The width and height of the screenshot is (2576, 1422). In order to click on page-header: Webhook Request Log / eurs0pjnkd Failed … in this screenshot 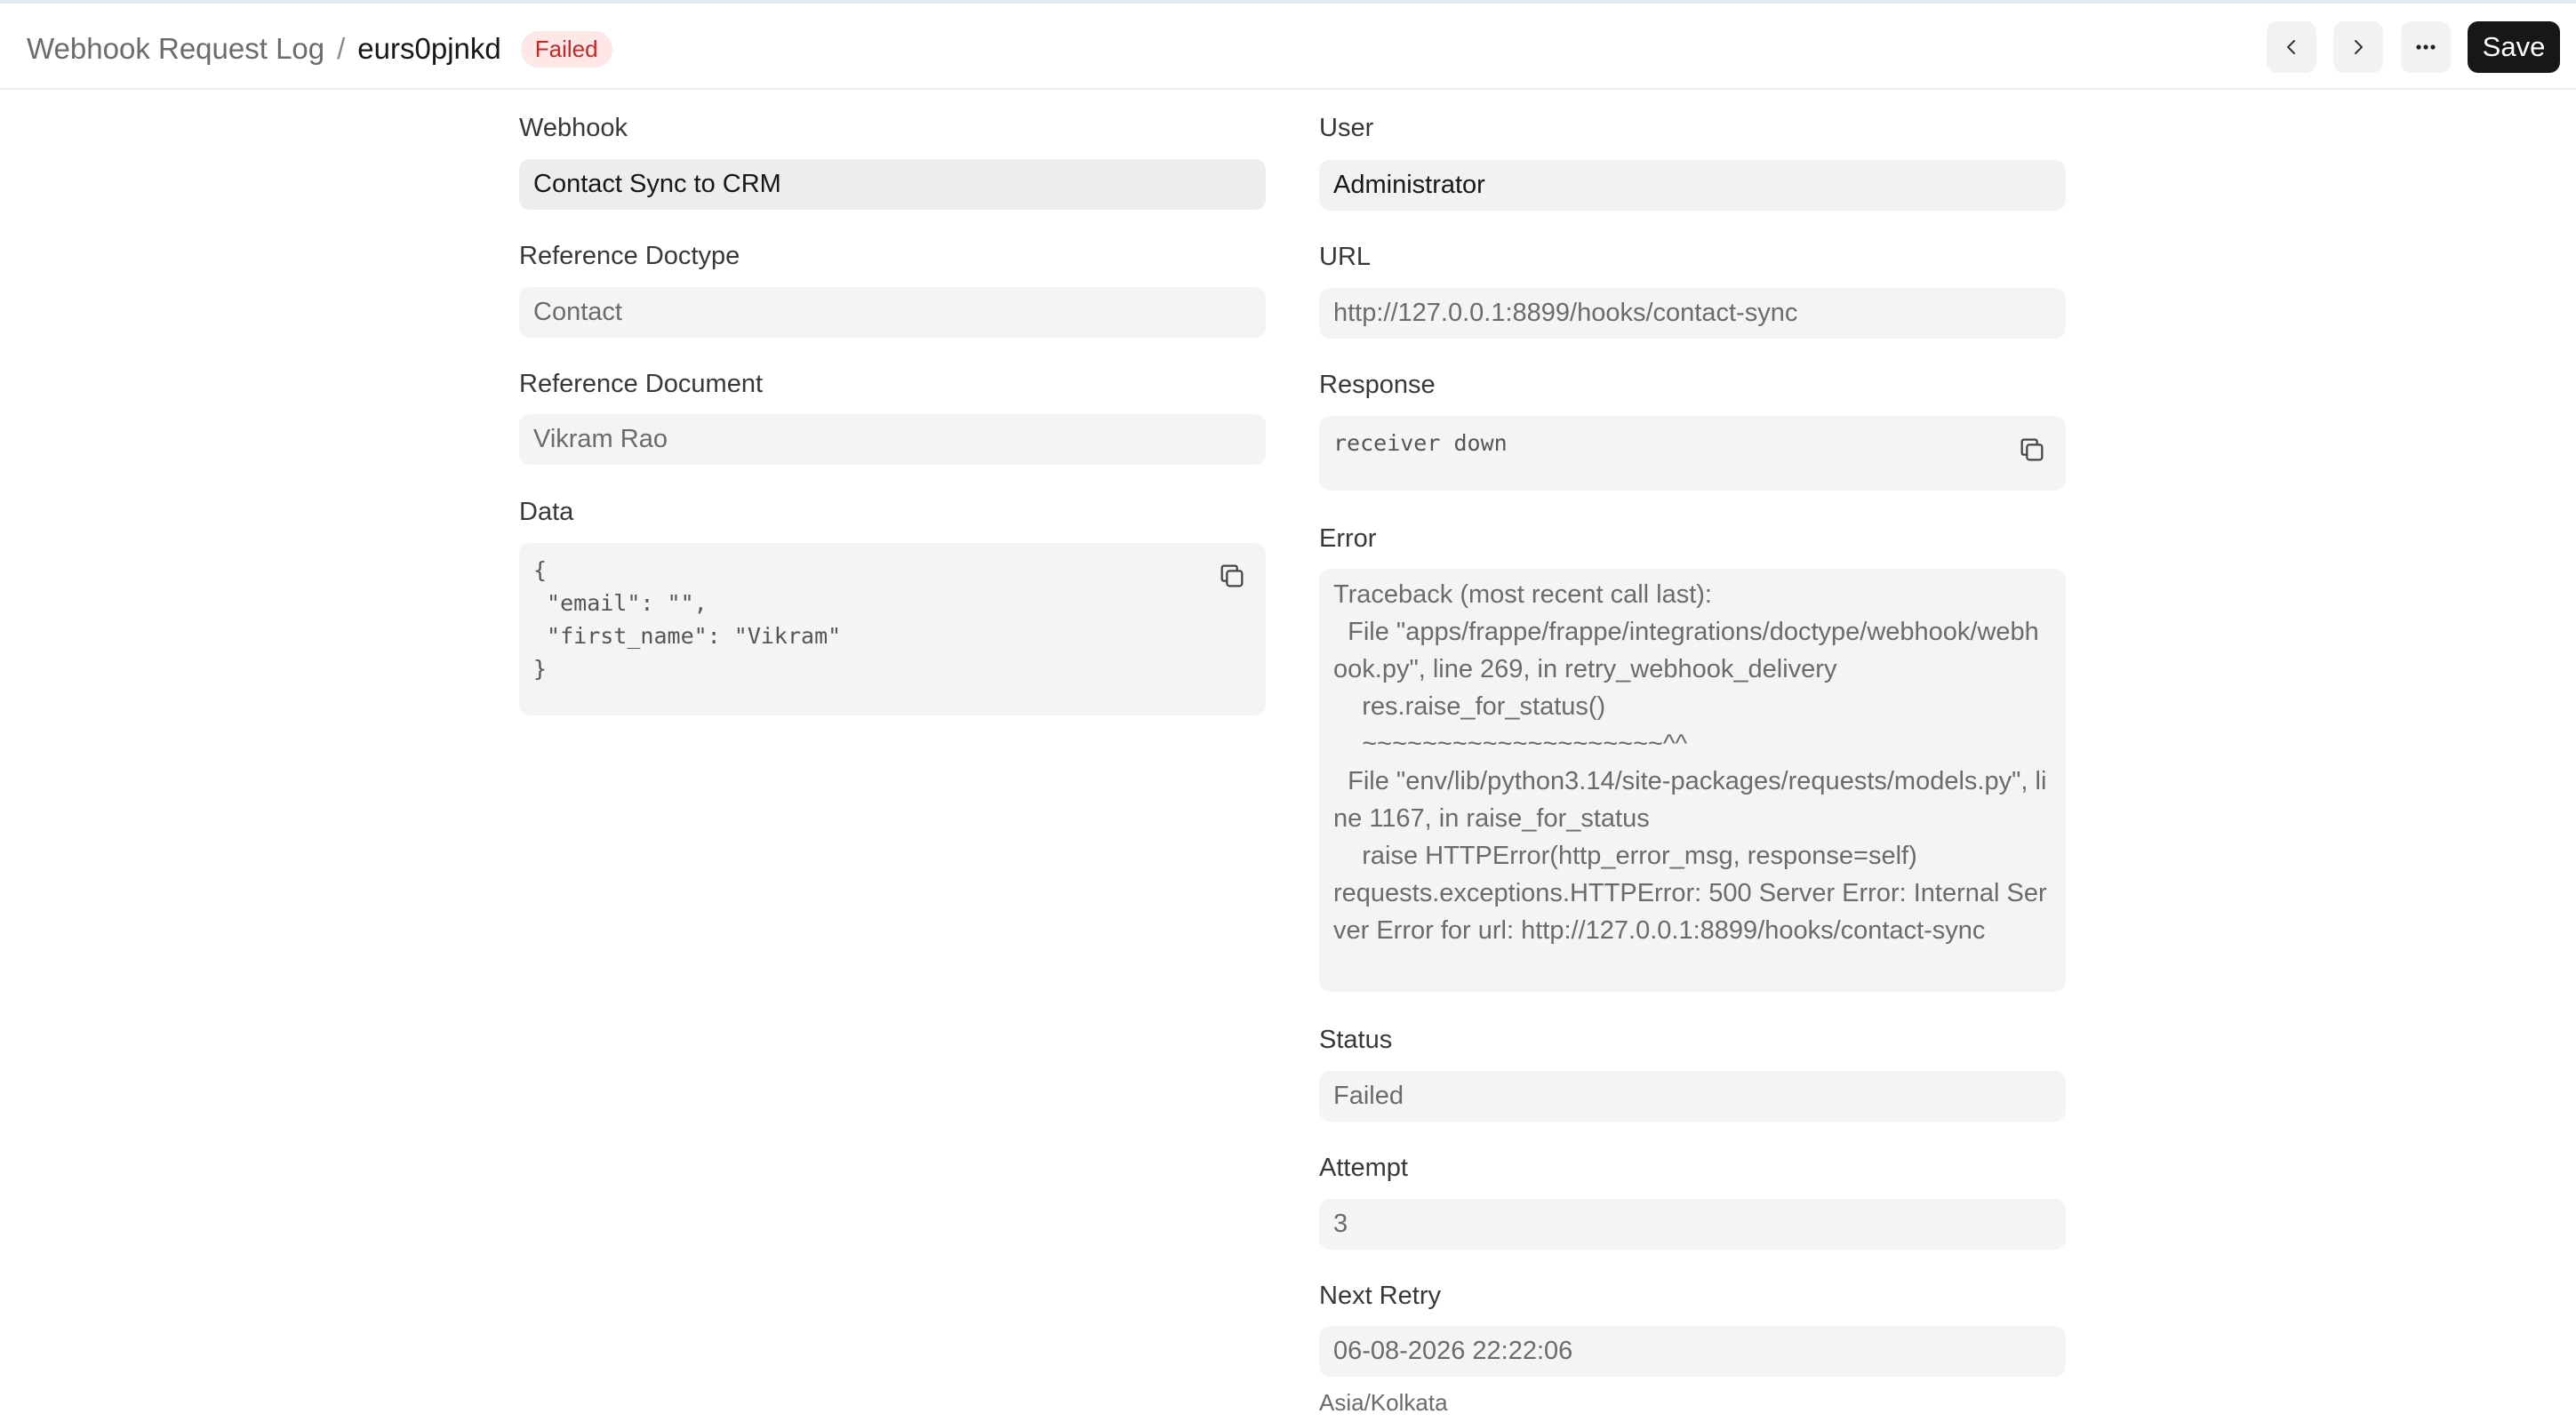, I will do `click(1288, 47)`.